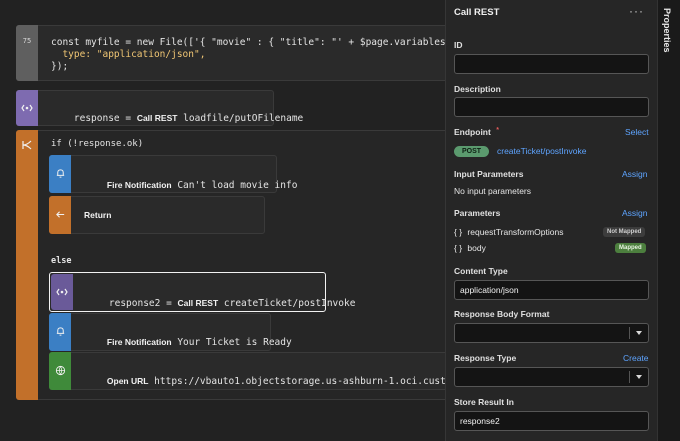  What do you see at coordinates (635, 213) in the screenshot?
I see `parameters-assign-link: Assign` at bounding box center [635, 213].